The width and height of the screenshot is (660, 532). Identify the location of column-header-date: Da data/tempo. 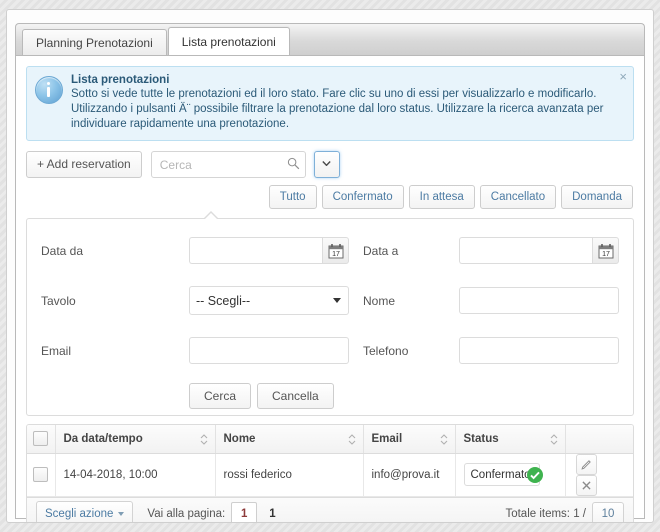
(135, 439).